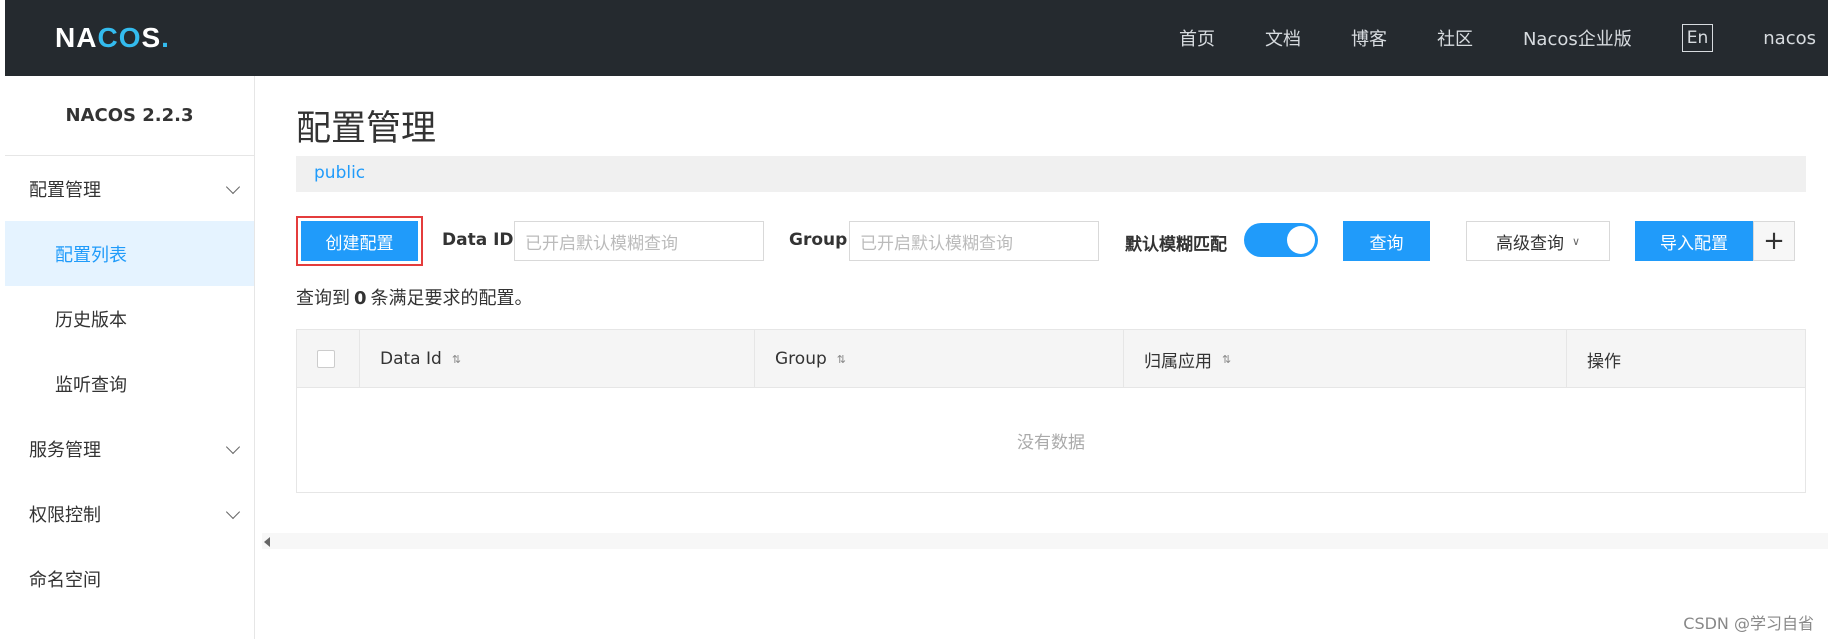 The image size is (1828, 639). Describe the element at coordinates (129, 513) in the screenshot. I see `sidebar-group-auth: 权限控制` at that location.